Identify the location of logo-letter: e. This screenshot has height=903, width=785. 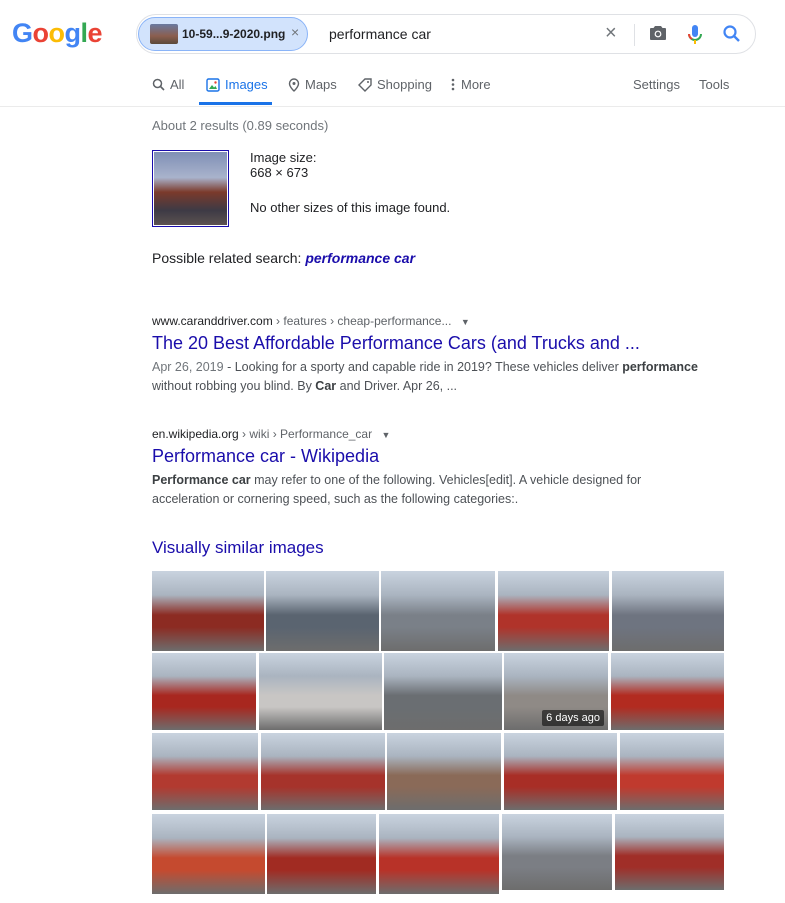
(95, 33).